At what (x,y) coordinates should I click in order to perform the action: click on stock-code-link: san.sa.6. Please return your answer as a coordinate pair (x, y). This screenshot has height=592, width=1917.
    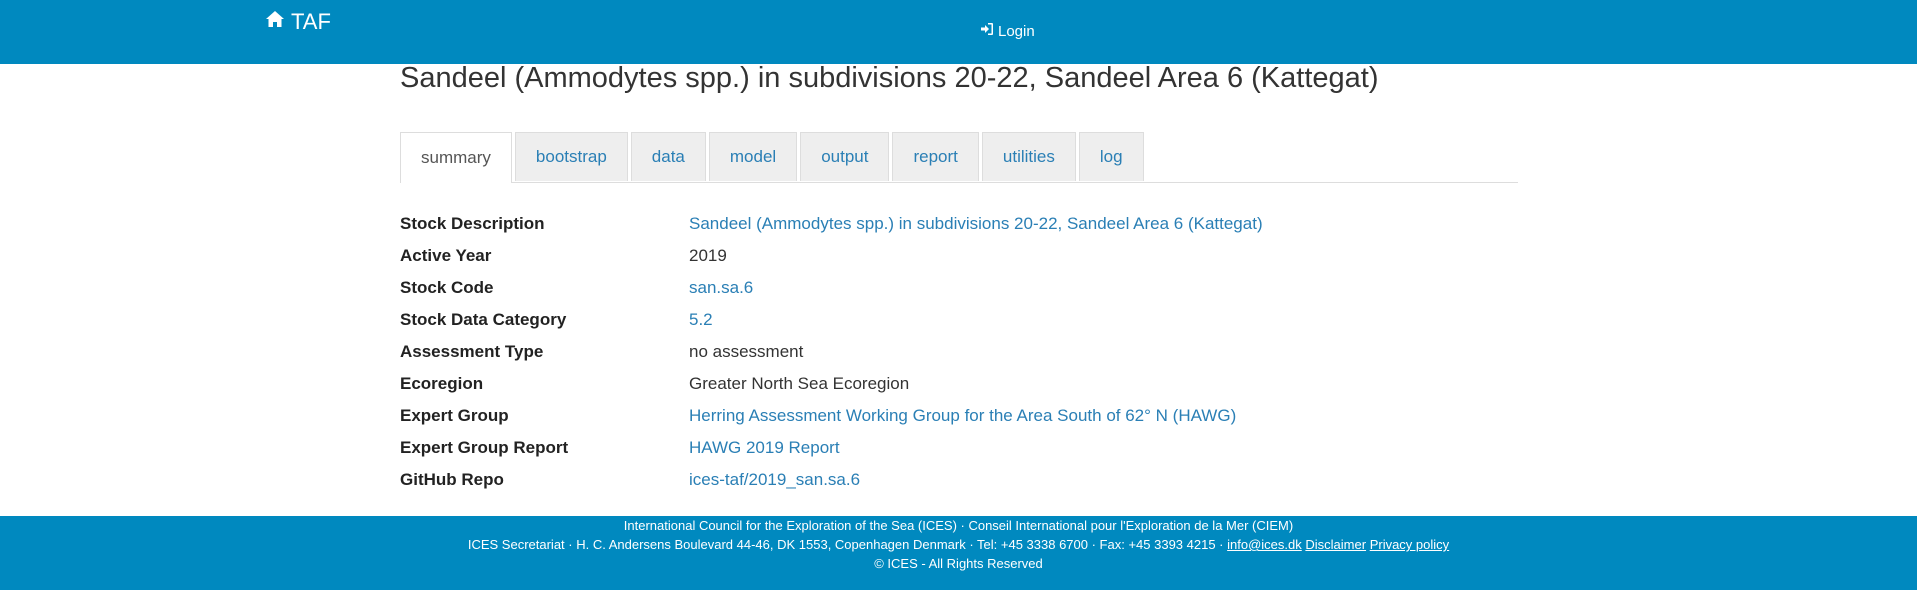
    Looking at the image, I should click on (721, 288).